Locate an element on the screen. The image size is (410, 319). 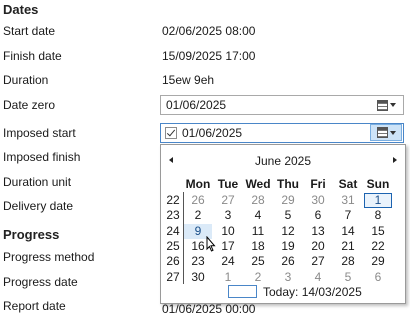
start-date-label: Start date is located at coordinates (29, 31).